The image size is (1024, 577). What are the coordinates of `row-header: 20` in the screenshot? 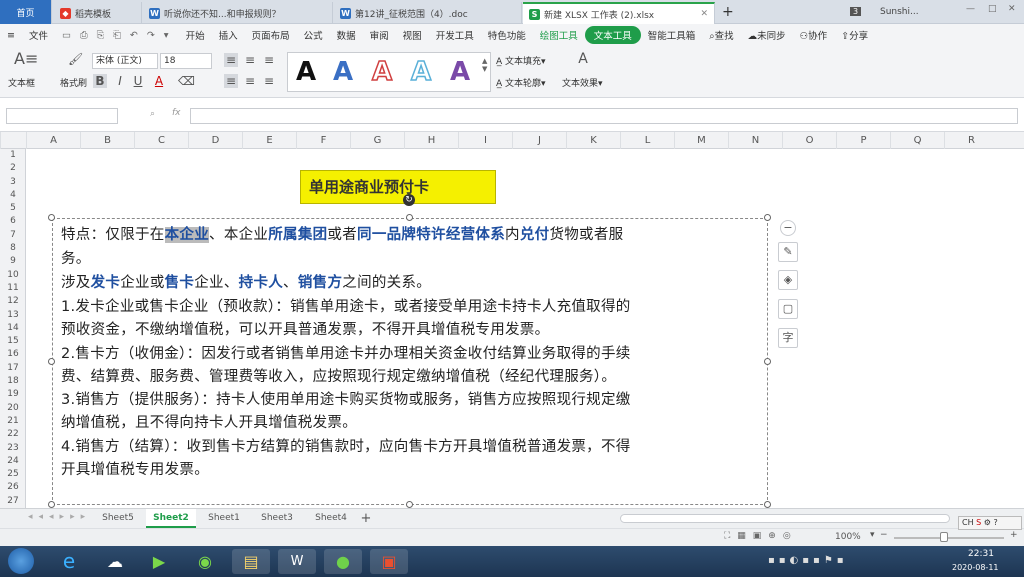 It's located at (13, 408).